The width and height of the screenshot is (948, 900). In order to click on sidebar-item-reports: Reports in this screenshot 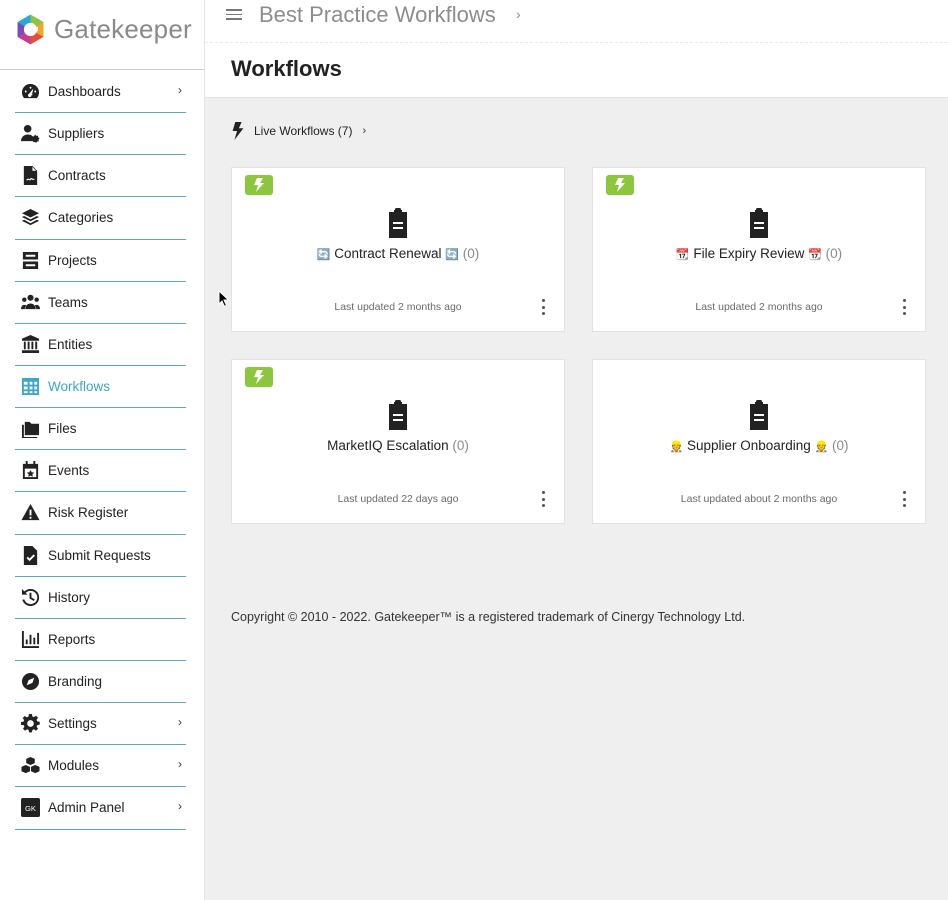, I will do `click(100, 640)`.